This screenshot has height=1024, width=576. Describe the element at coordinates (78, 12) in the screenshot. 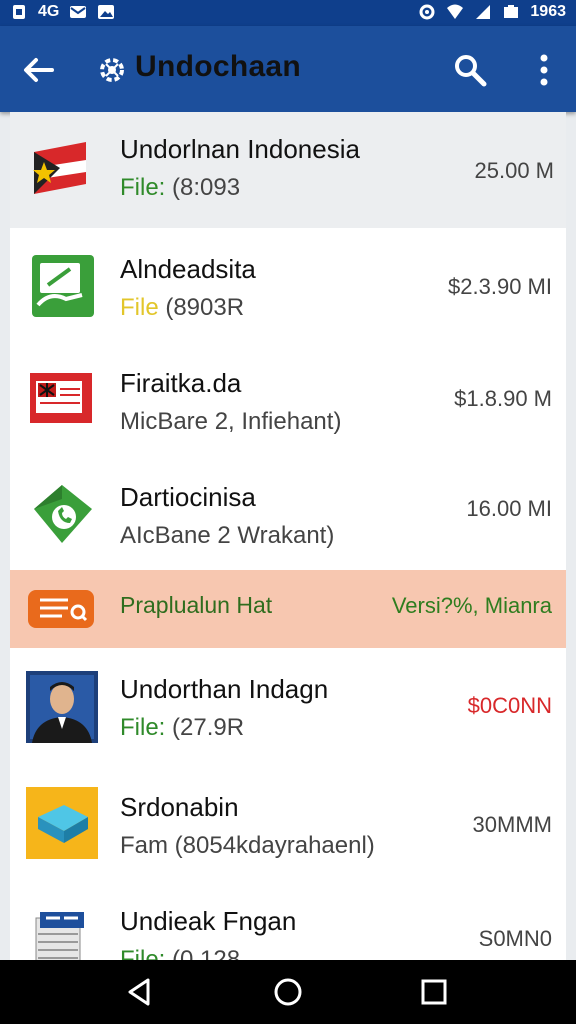

I see `mail-icon` at that location.